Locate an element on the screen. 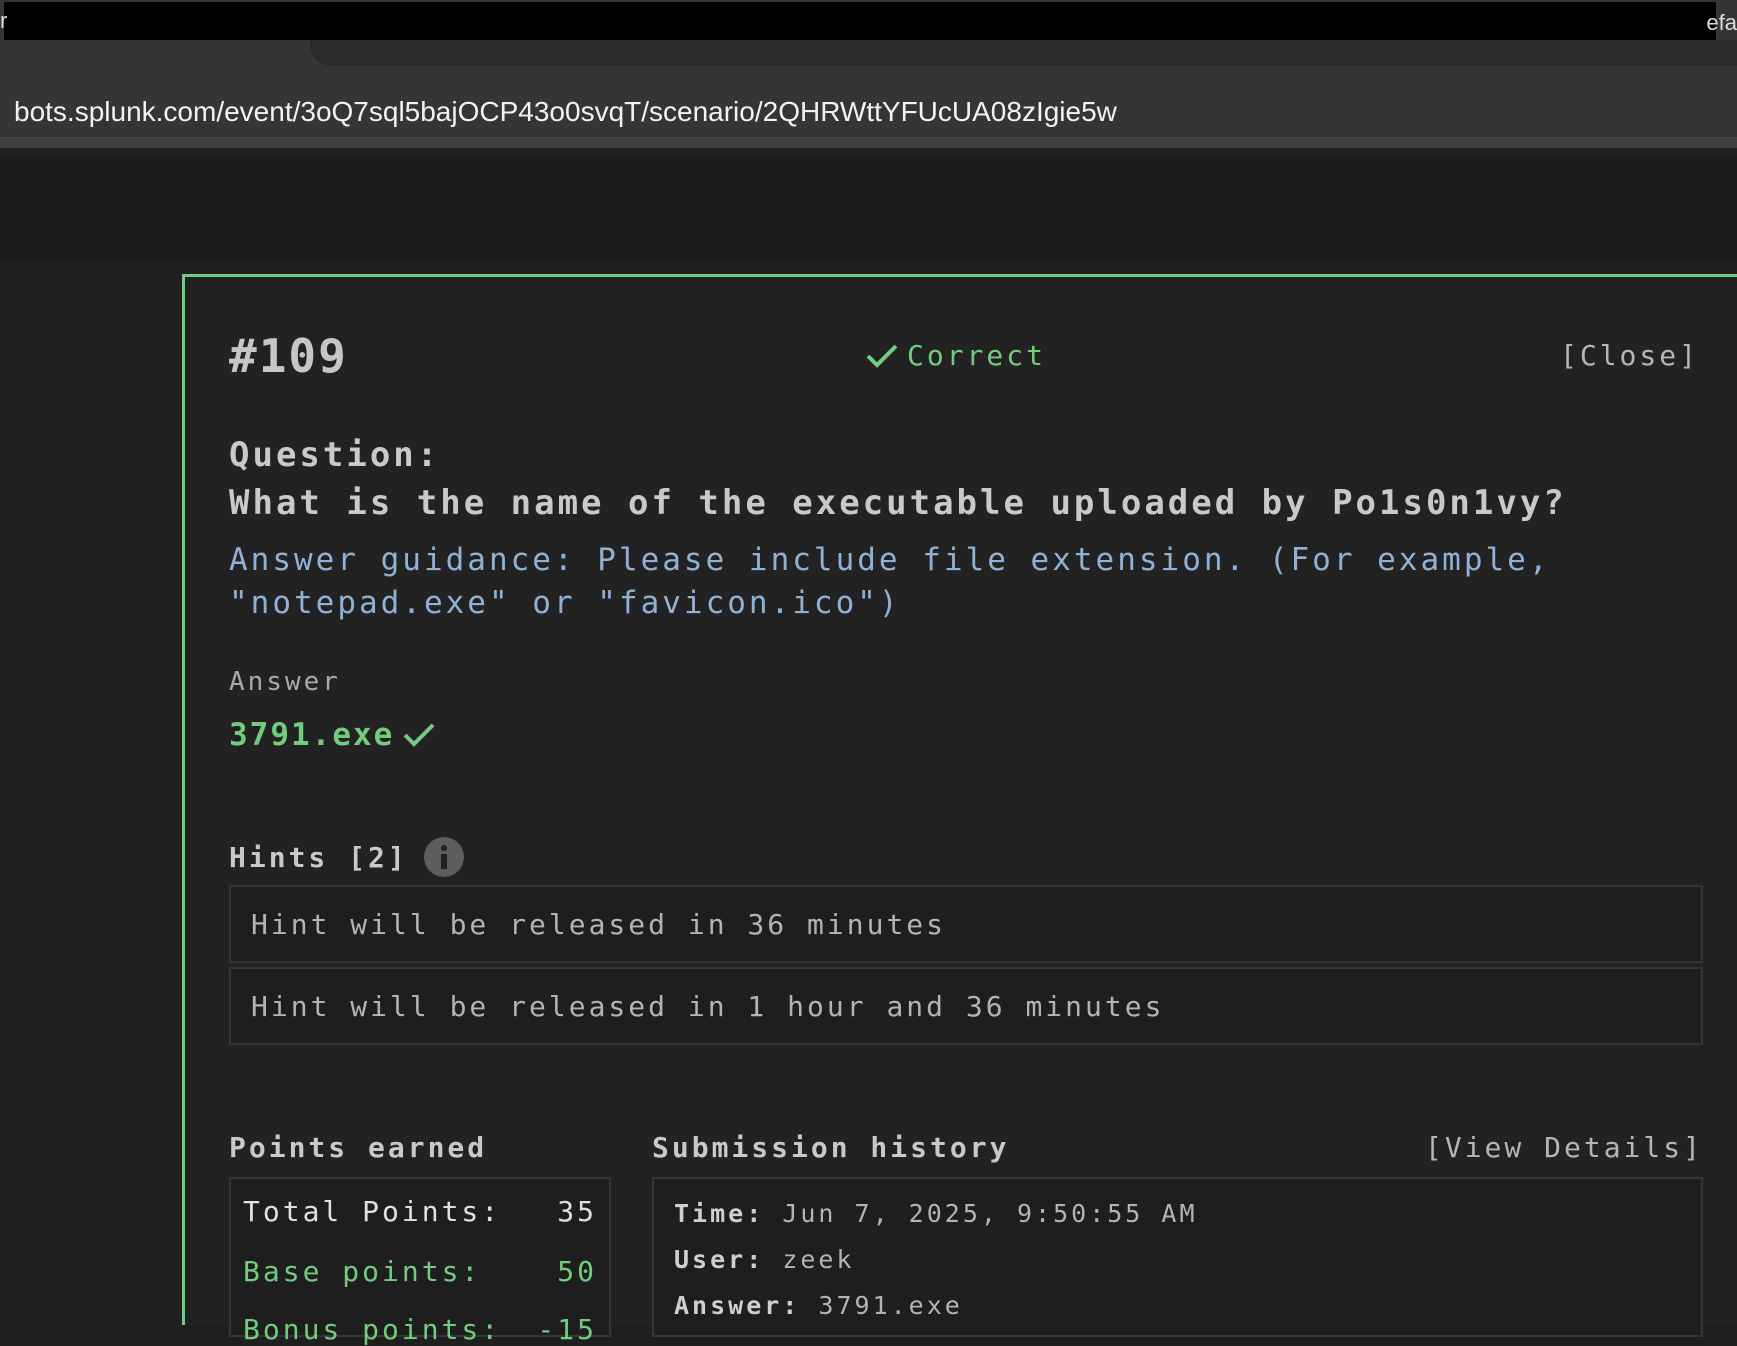  status-text: Correct is located at coordinates (977, 355).